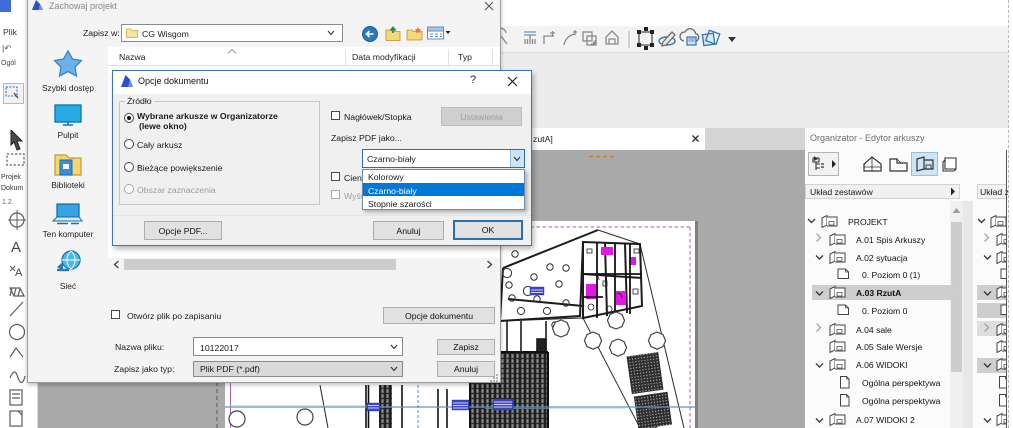 The image size is (1013, 428). I want to click on svg-text: 0. Poziom 0 (1), so click(891, 275).